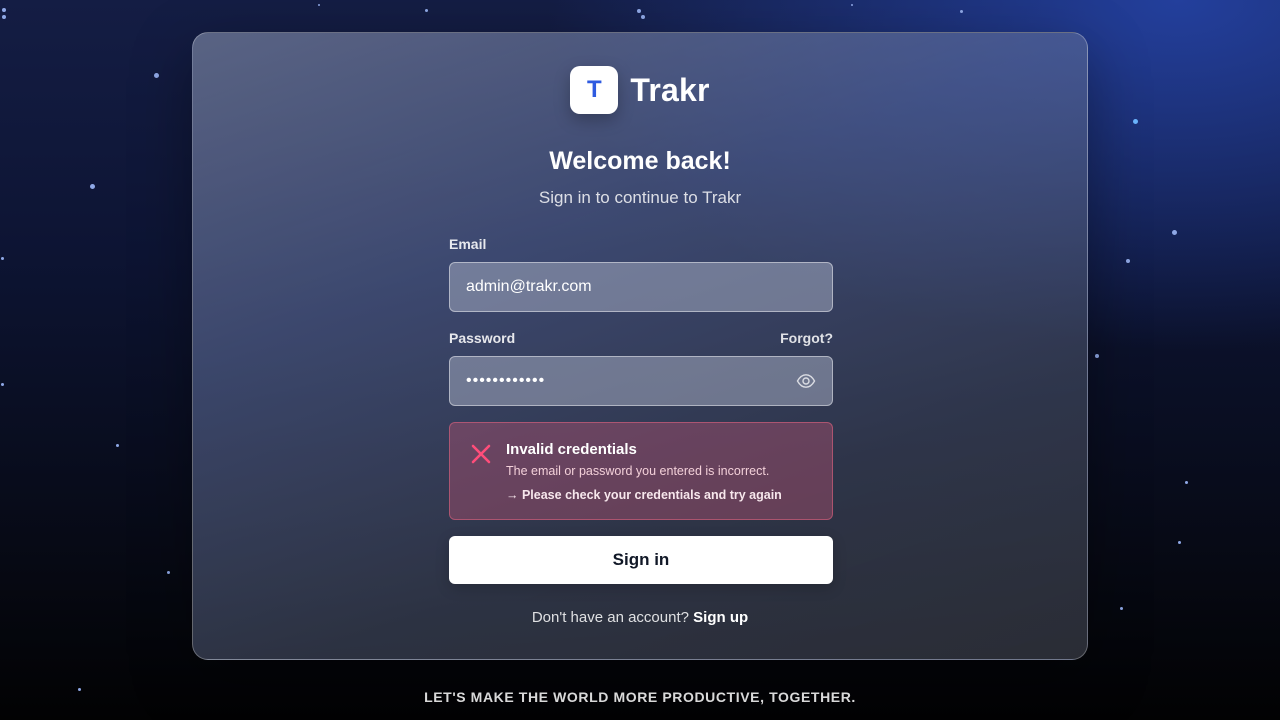  What do you see at coordinates (641, 338) in the screenshot?
I see `password-label-row: Password Forgot?` at bounding box center [641, 338].